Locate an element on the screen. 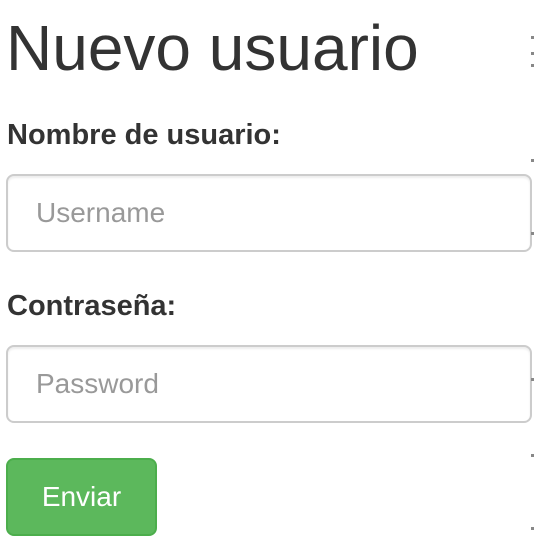 The height and width of the screenshot is (558, 534). username-label: Nombre de usuario: is located at coordinates (144, 135).